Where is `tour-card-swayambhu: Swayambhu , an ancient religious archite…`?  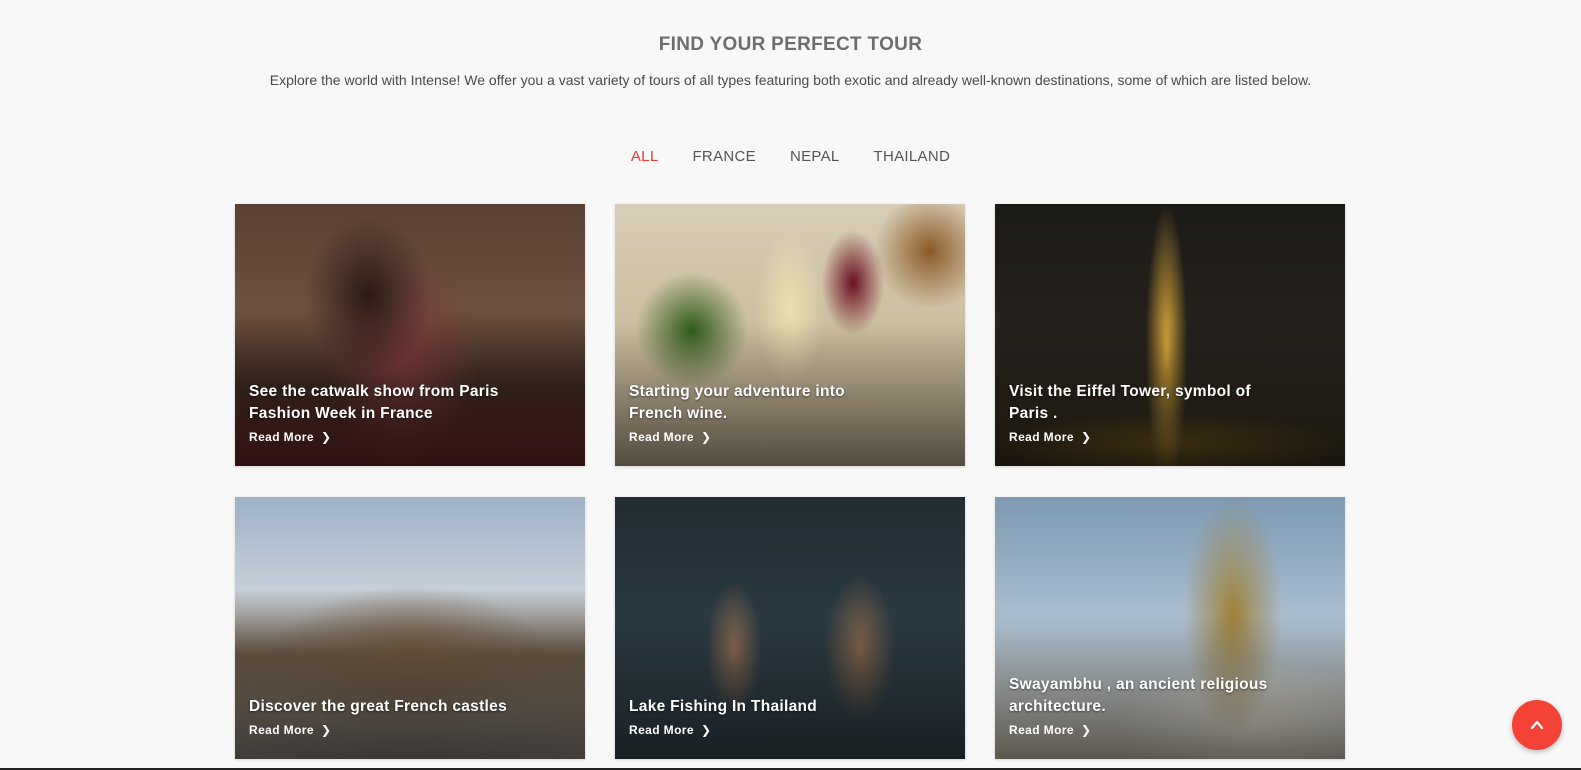
tour-card-swayambhu: Swayambhu , an ancient religious archite… is located at coordinates (1170, 628).